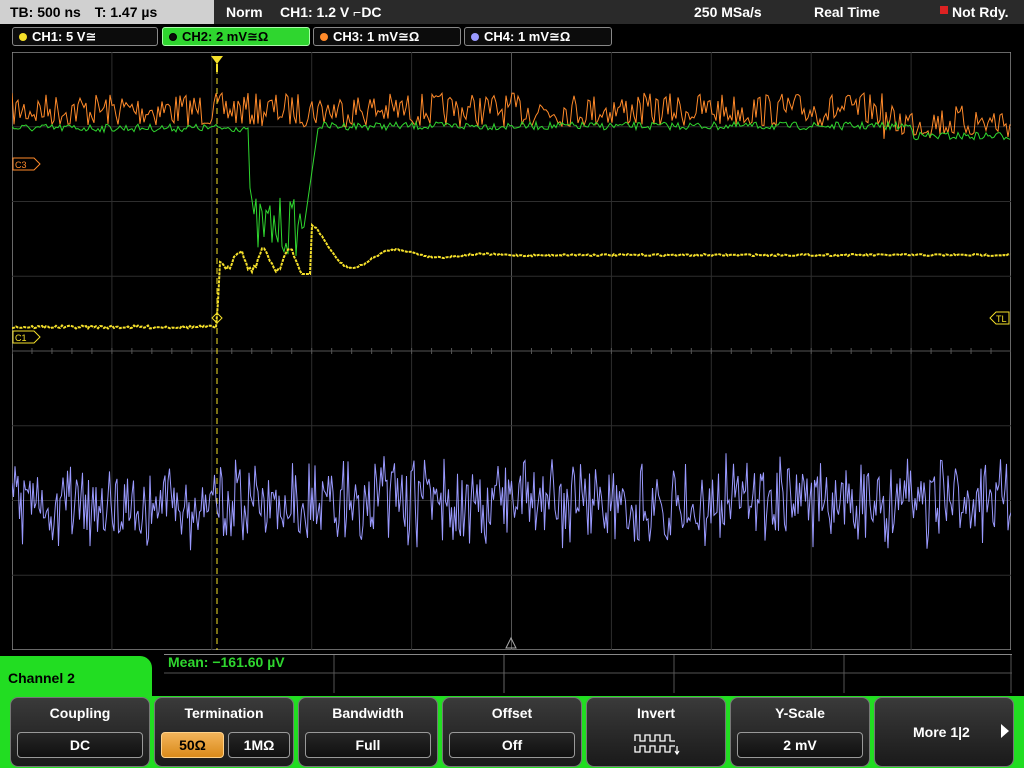 The width and height of the screenshot is (1024, 768). What do you see at coordinates (244, 12) in the screenshot?
I see `trigger-mode: Norm` at bounding box center [244, 12].